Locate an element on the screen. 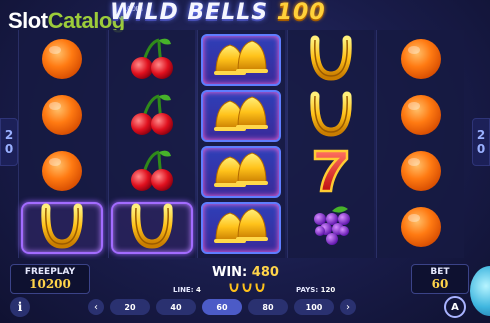 The width and height of the screenshot is (490, 323). seven-icon is located at coordinates (331, 172).